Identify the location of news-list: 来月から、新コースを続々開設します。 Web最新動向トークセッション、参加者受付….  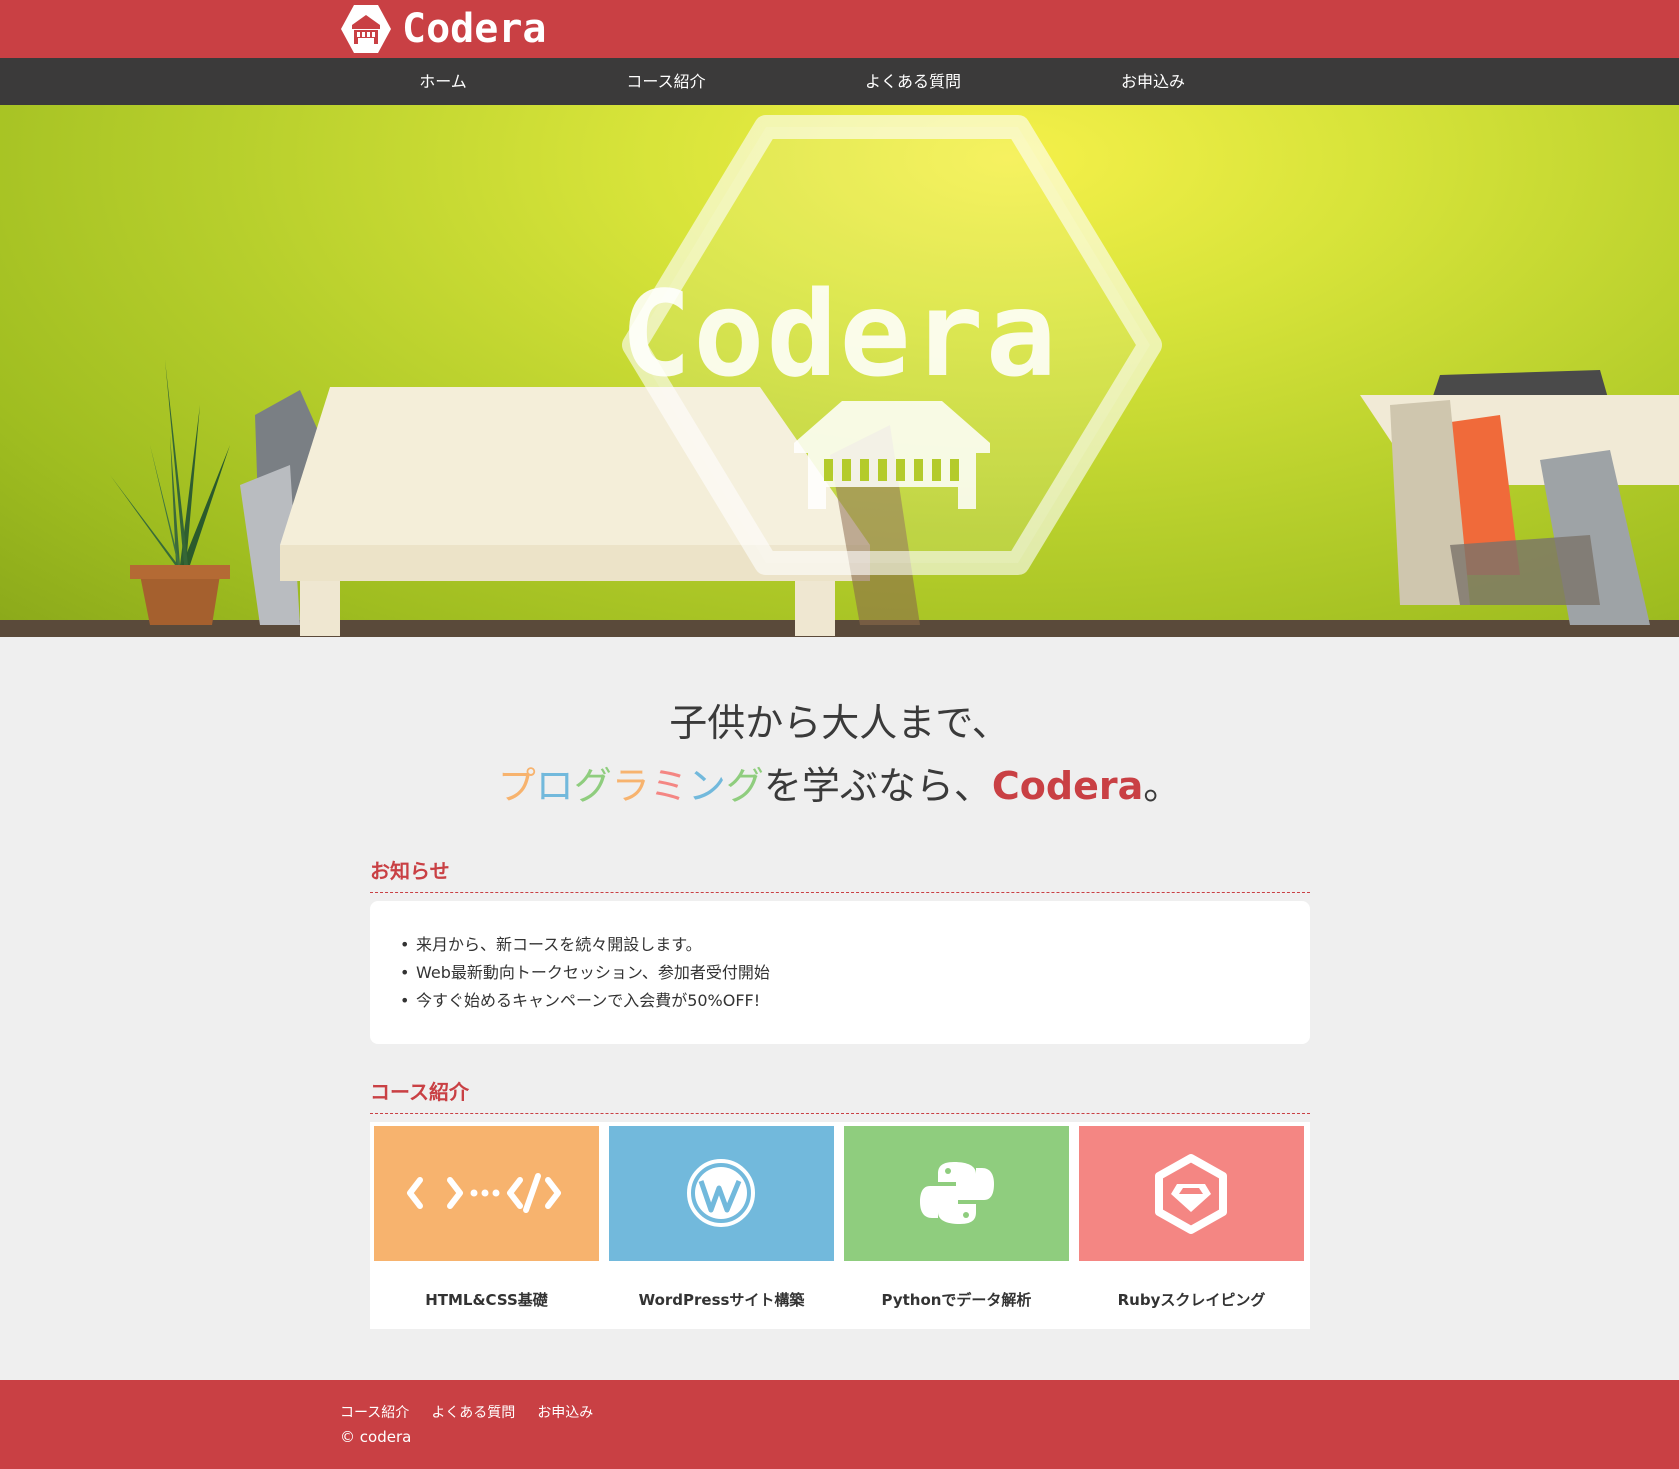
(840, 958).